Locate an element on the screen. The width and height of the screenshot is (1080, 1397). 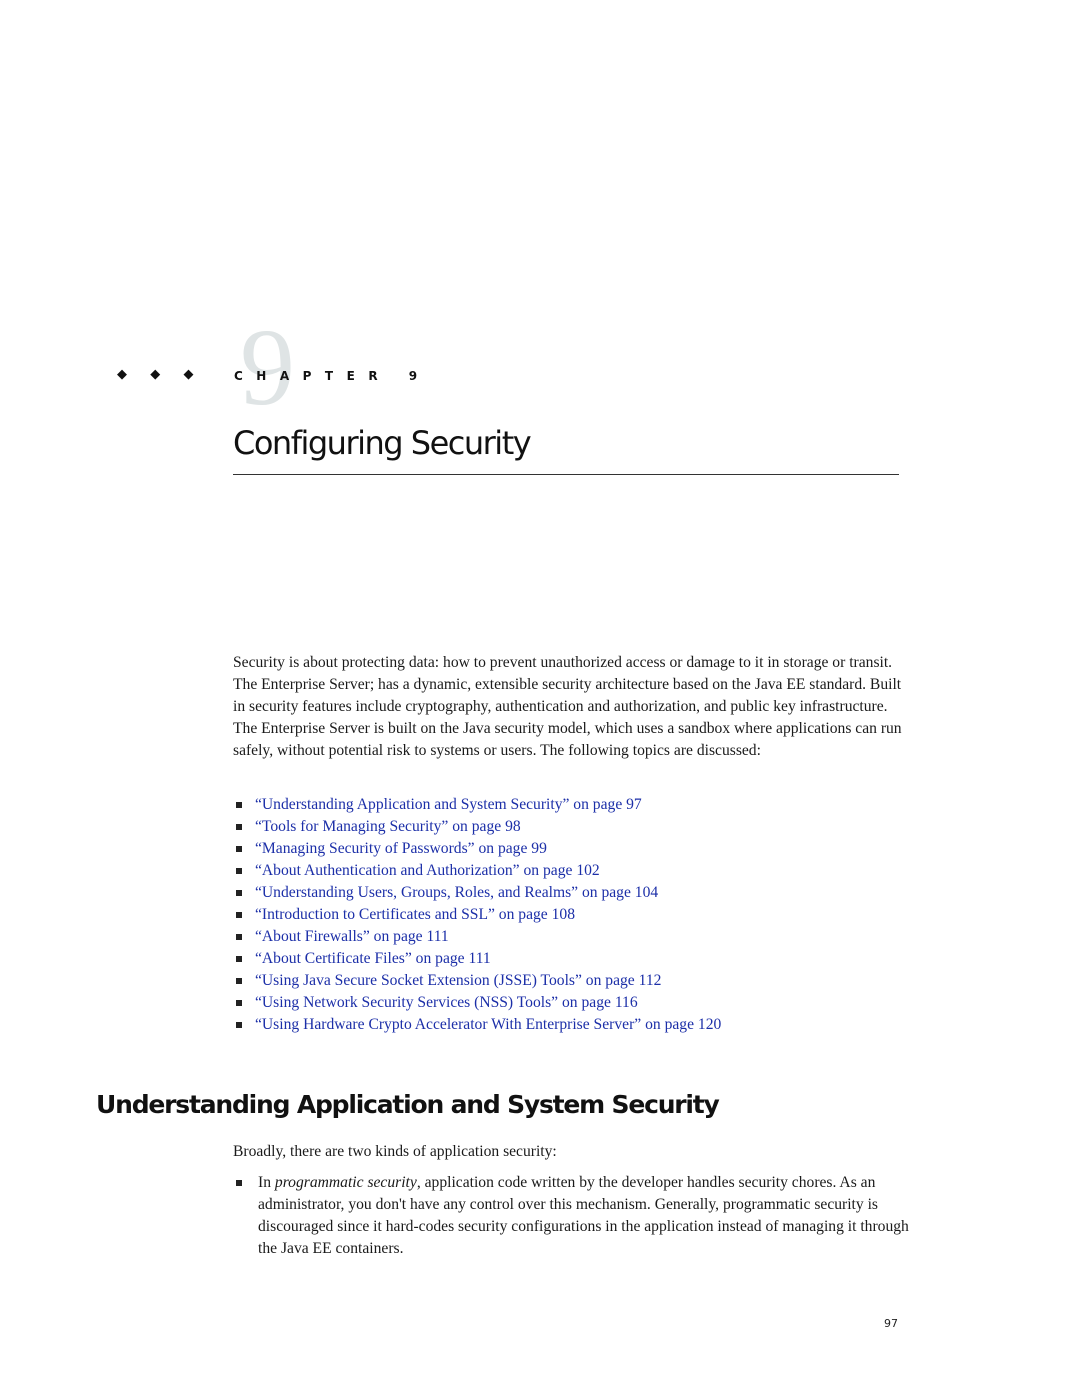
topic-link: “Tools for Managing Security” on page 98 is located at coordinates (388, 827).